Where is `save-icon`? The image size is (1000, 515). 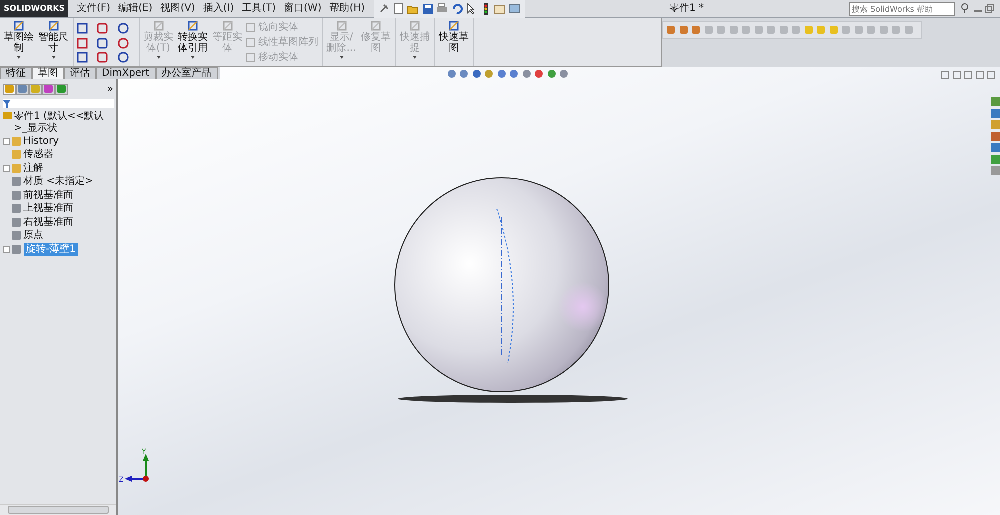 save-icon is located at coordinates (428, 9).